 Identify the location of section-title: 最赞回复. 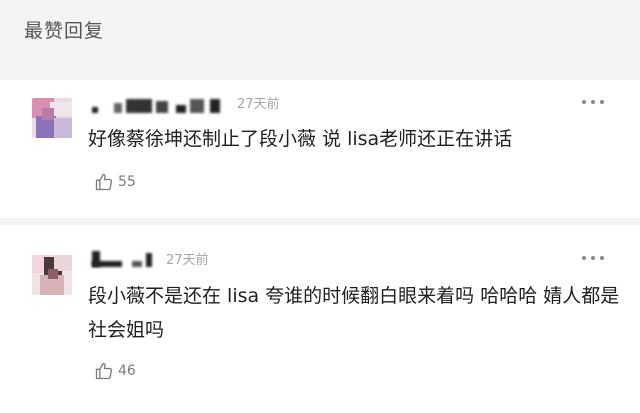
(64, 31).